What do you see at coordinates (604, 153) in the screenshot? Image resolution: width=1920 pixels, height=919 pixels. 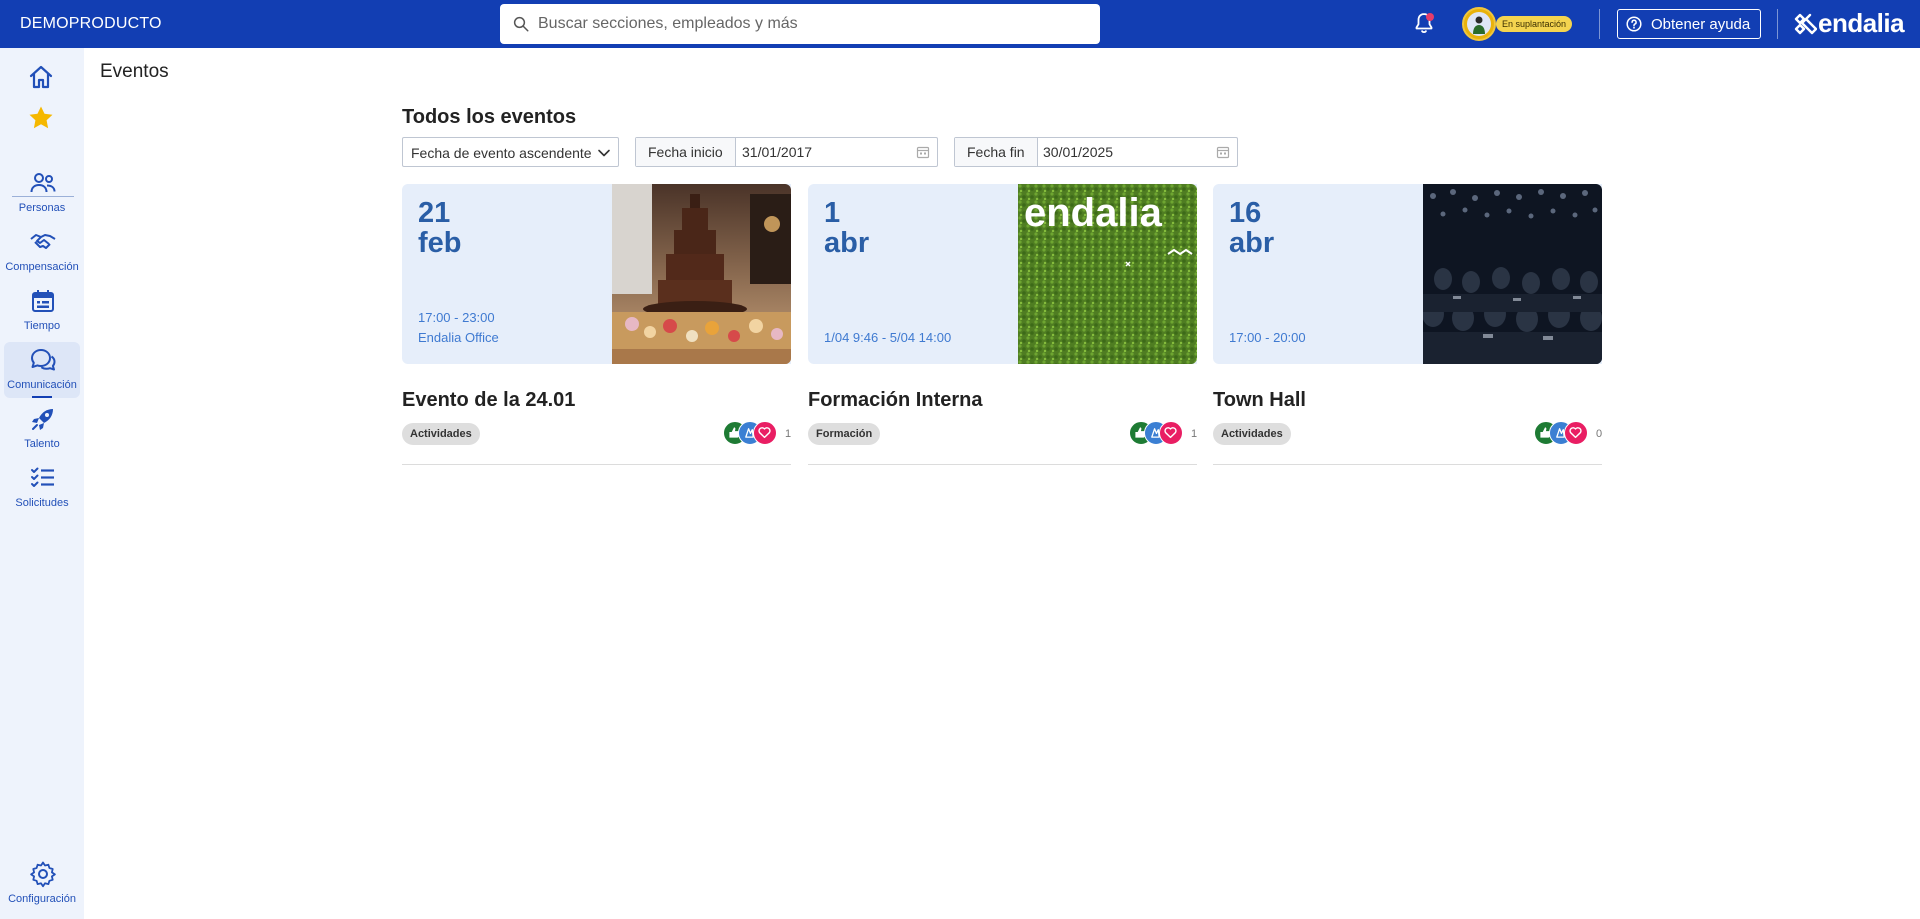 I see `chevron-down-icon` at bounding box center [604, 153].